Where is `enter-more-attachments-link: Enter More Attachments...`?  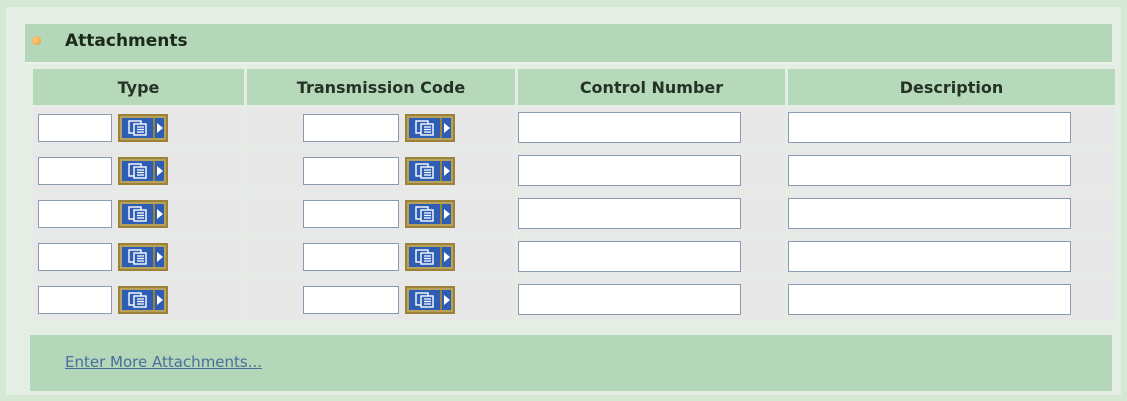 enter-more-attachments-link: Enter More Attachments... is located at coordinates (163, 362).